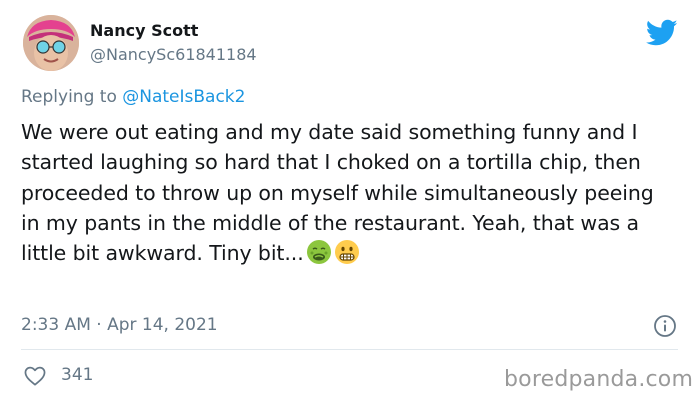  Describe the element at coordinates (119, 325) in the screenshot. I see `tweet-timestamp: 2:33 AM · Apr 14, 2021` at that location.